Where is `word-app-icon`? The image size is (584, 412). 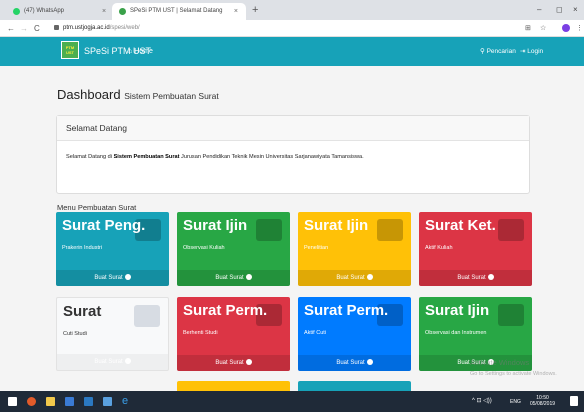
word-app-icon is located at coordinates (88, 401).